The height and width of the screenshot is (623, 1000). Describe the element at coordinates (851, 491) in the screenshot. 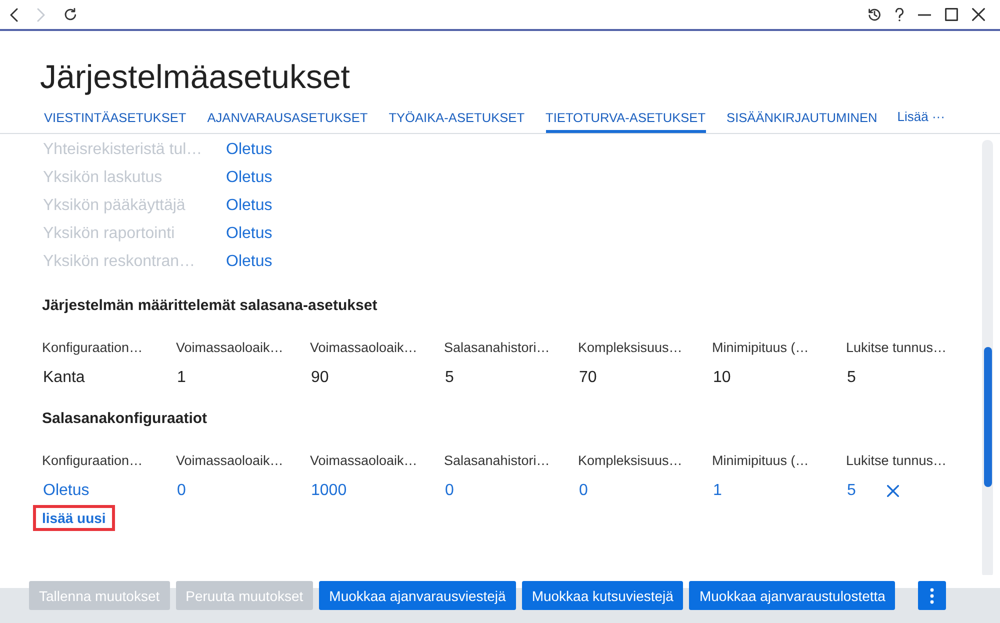

I see `table-cell-link: 5` at that location.